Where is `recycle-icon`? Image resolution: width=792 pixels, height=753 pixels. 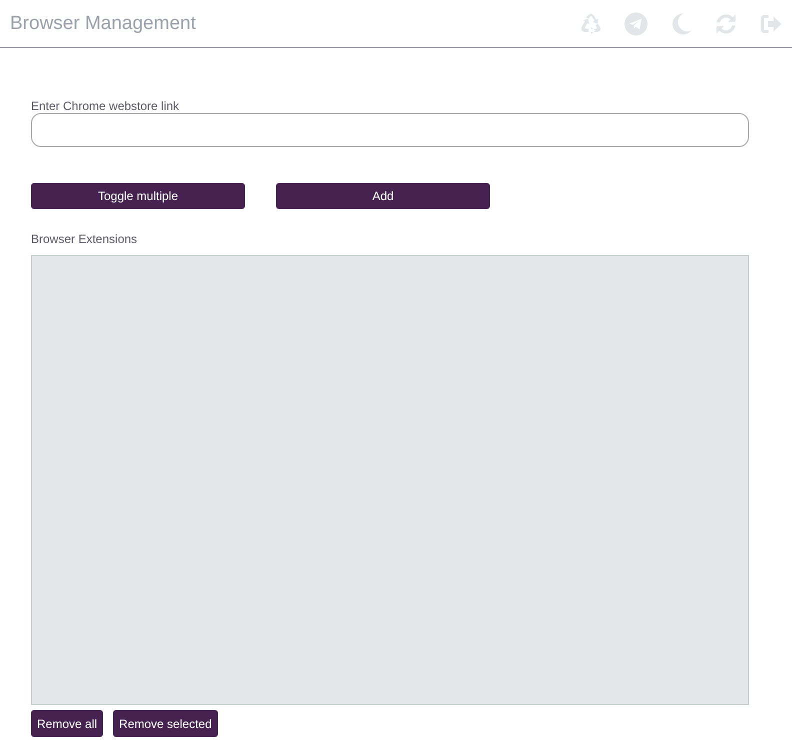 recycle-icon is located at coordinates (591, 24).